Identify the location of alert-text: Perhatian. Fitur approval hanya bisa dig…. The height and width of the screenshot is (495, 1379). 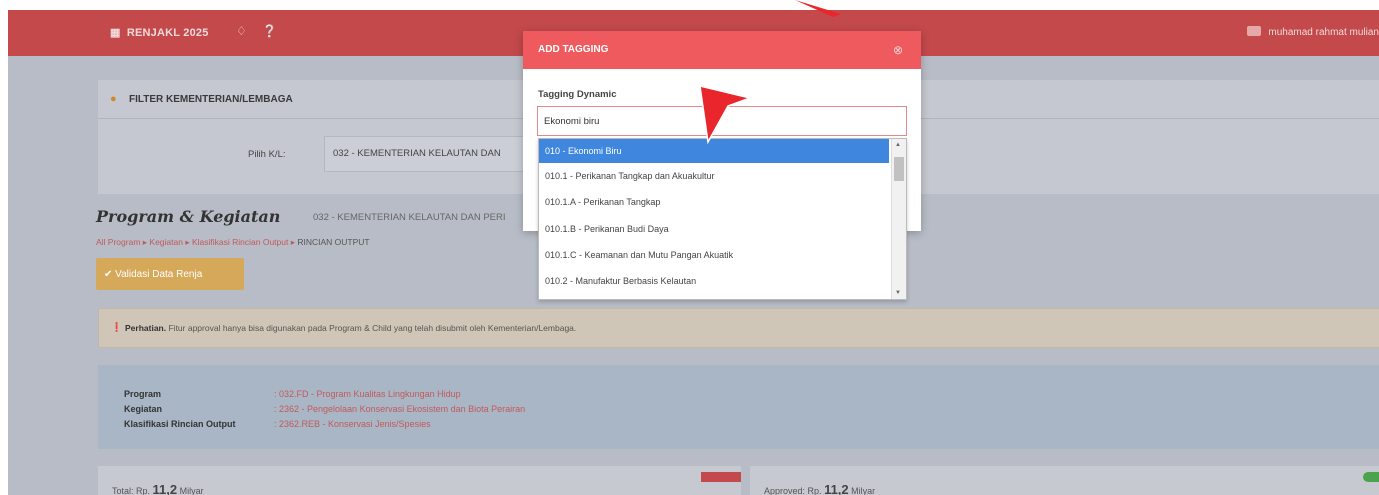
(350, 328).